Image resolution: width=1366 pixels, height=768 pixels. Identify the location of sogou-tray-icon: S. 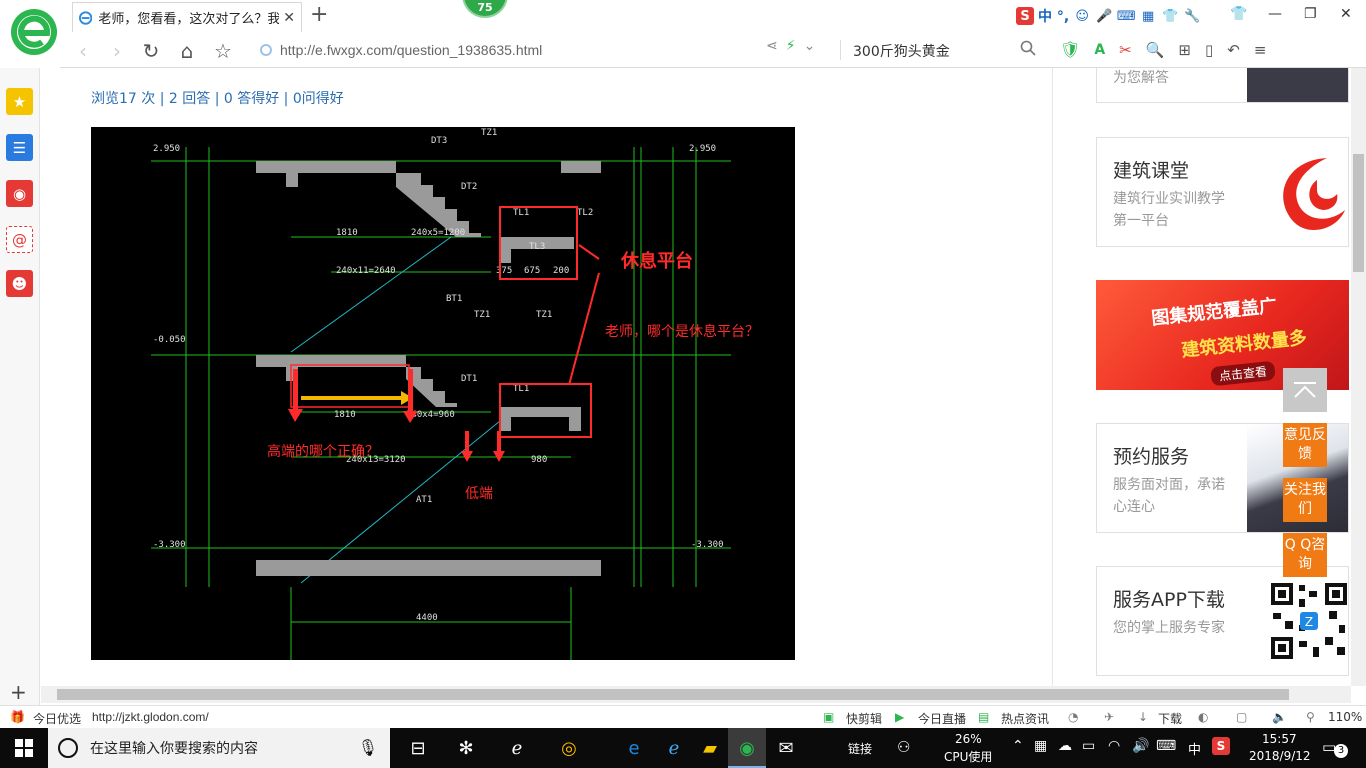
(1221, 746).